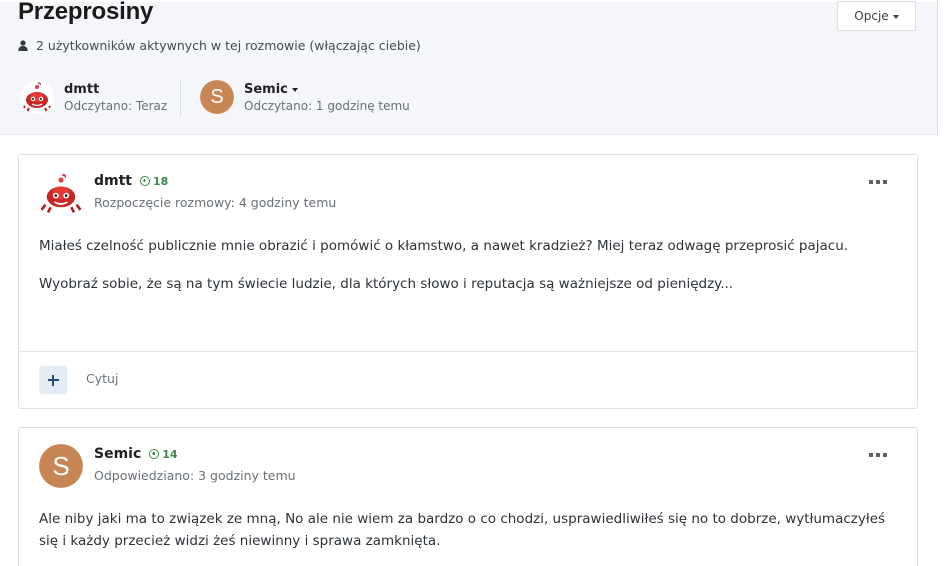 This screenshot has width=950, height=566. What do you see at coordinates (170, 454) in the screenshot?
I see `reputation-count: 14` at bounding box center [170, 454].